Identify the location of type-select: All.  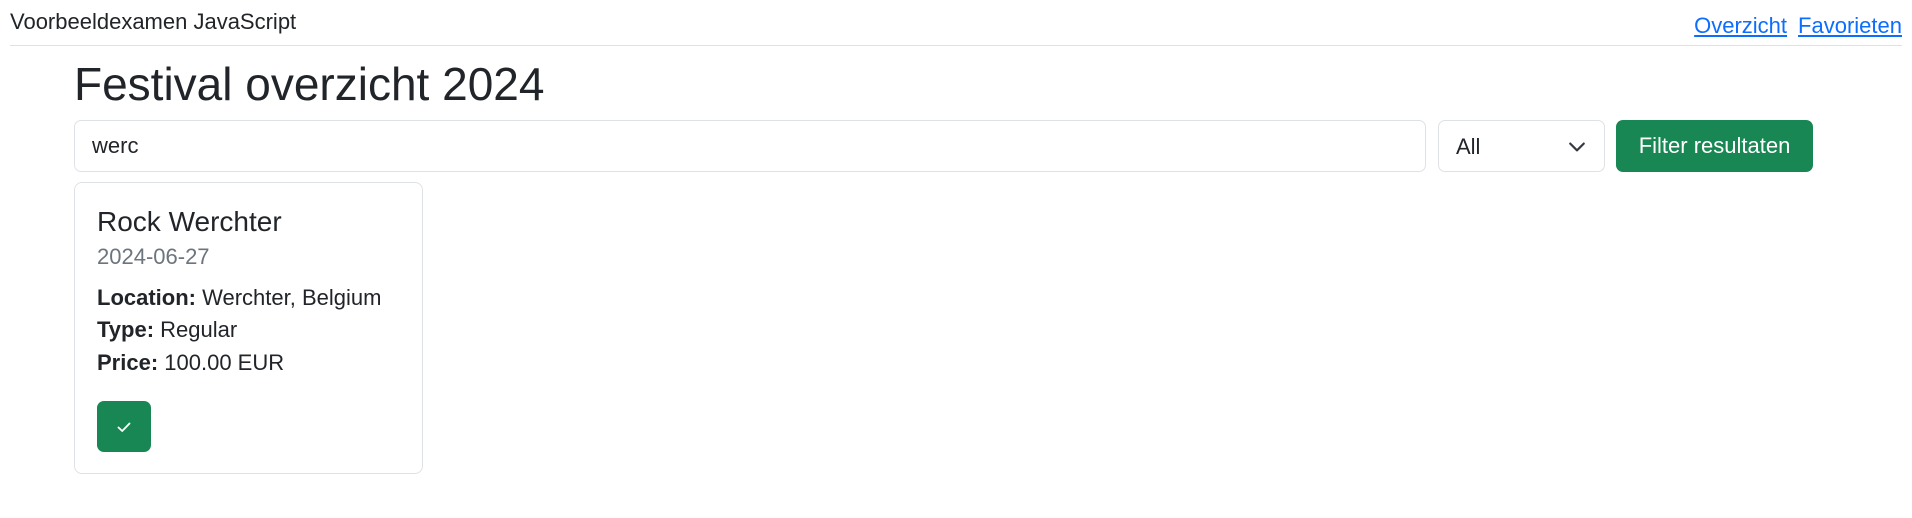
(1521, 146).